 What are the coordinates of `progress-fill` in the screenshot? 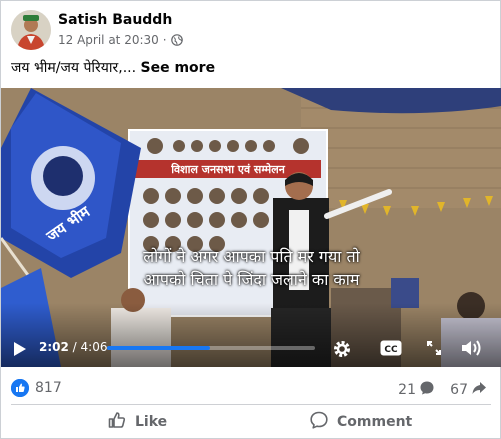 It's located at (159, 348).